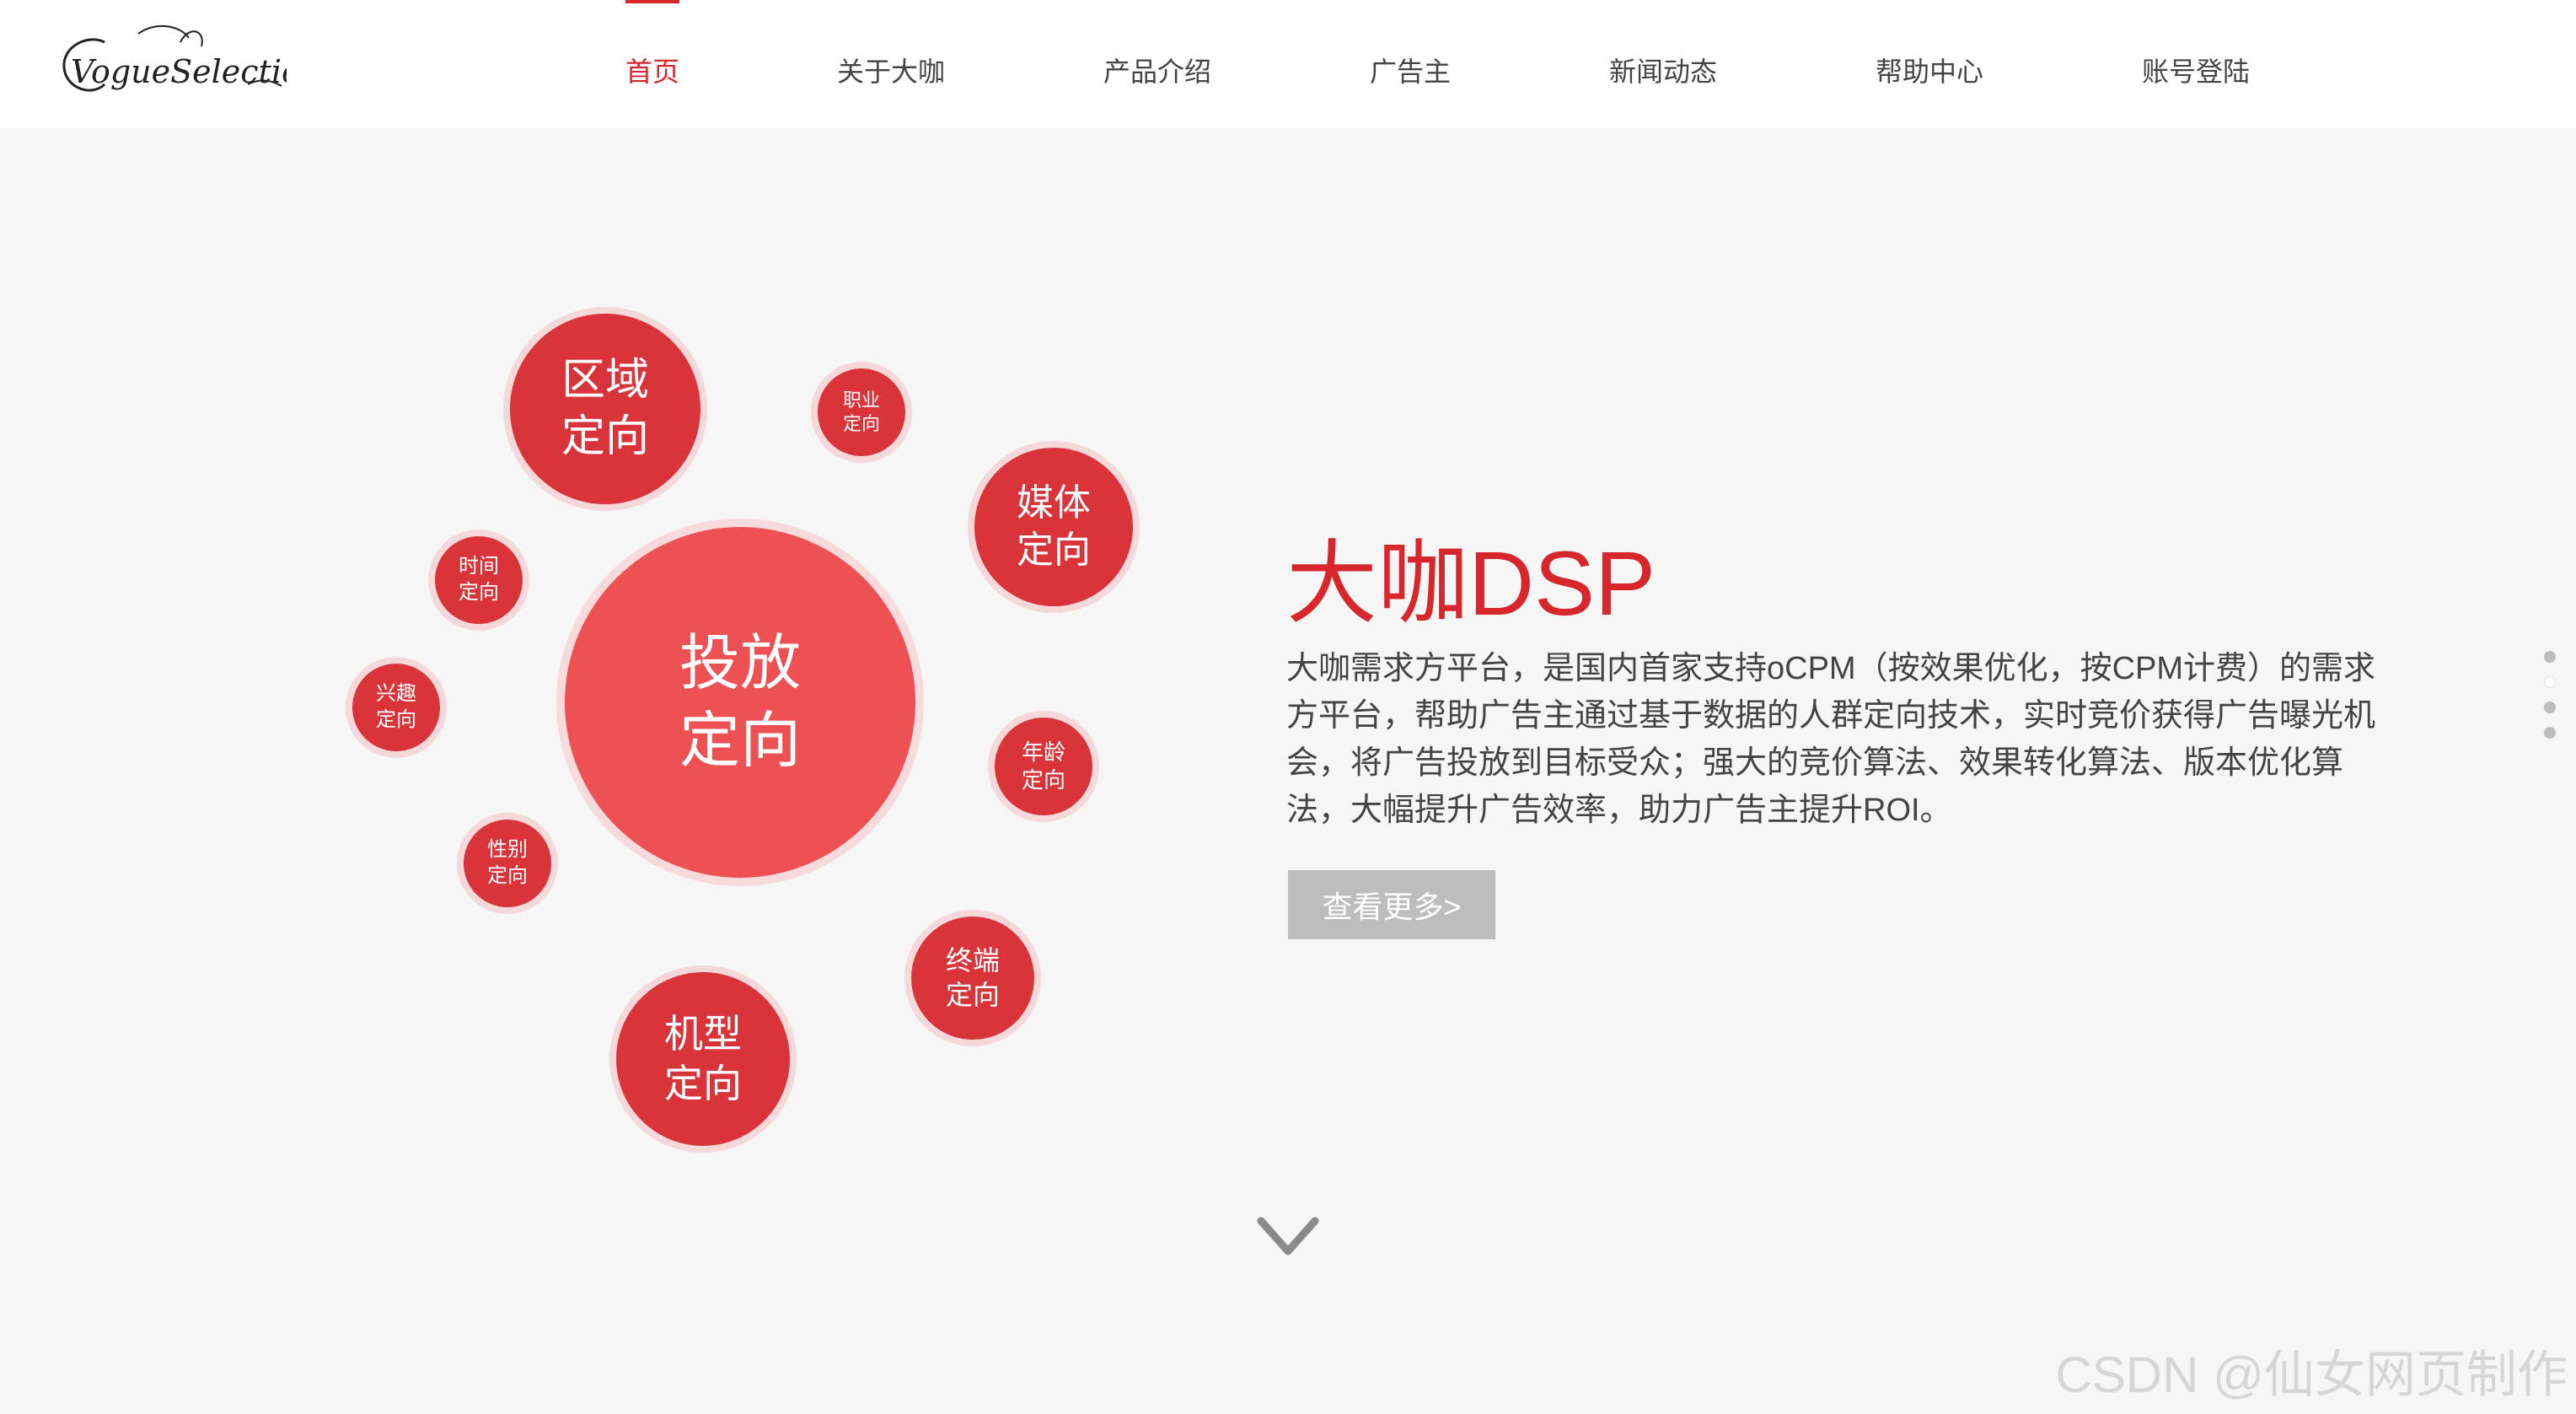 This screenshot has width=2576, height=1414. Describe the element at coordinates (891, 64) in the screenshot. I see `nav-about: 关于大咖` at that location.